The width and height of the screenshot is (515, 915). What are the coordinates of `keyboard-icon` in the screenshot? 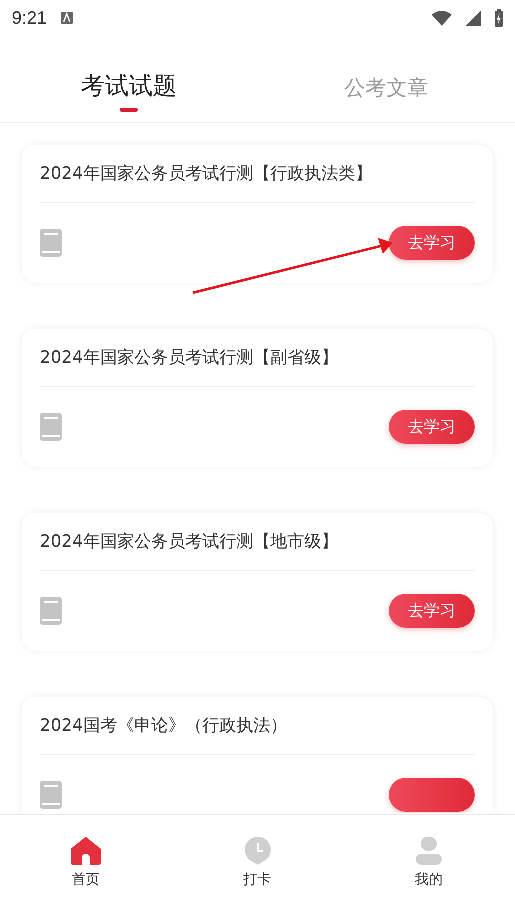 It's located at (67, 18).